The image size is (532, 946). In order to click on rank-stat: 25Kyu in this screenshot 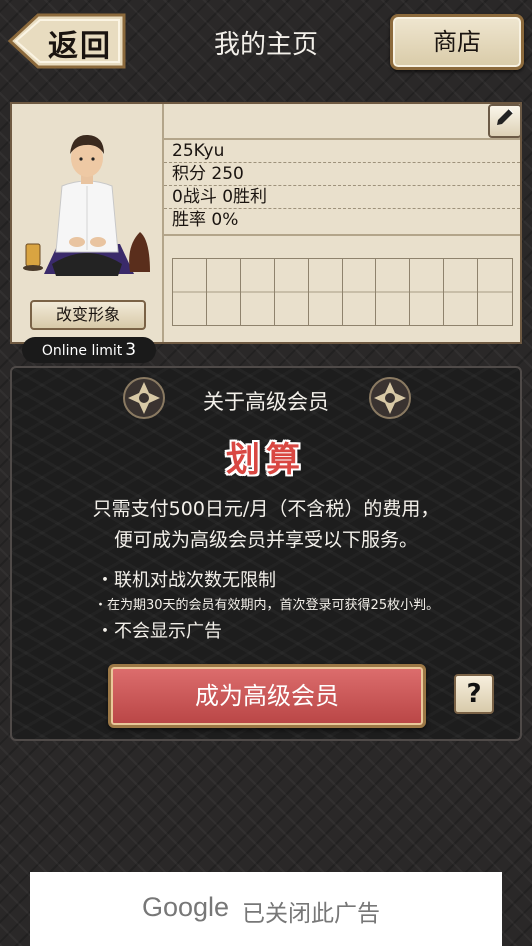, I will do `click(342, 151)`.